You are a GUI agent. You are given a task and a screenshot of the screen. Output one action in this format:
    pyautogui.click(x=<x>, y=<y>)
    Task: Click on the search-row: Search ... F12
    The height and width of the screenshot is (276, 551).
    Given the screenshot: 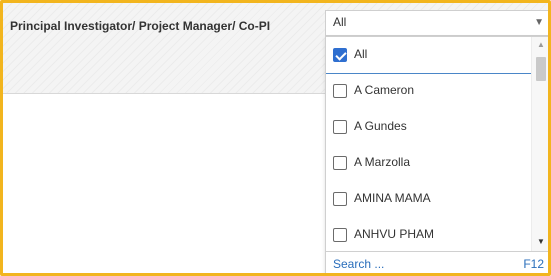 What is the action you would take?
    pyautogui.click(x=437, y=262)
    